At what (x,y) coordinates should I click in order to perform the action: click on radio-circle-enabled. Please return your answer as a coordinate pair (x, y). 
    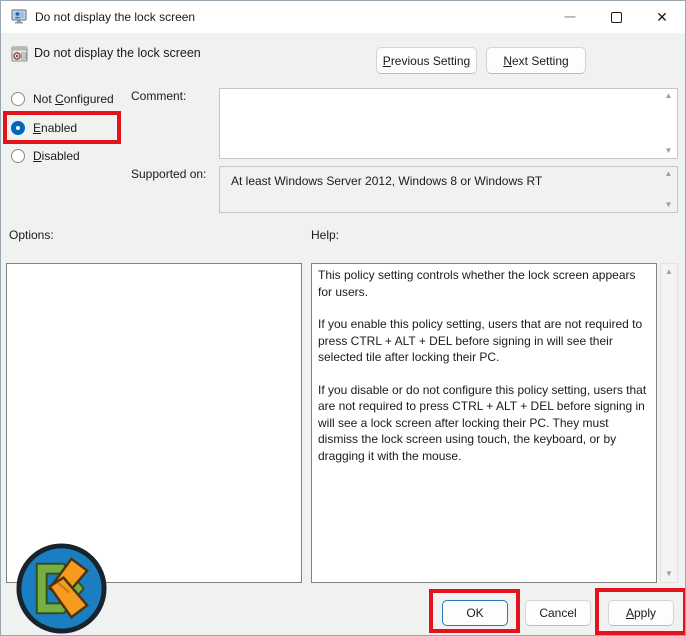
    Looking at the image, I should click on (18, 128).